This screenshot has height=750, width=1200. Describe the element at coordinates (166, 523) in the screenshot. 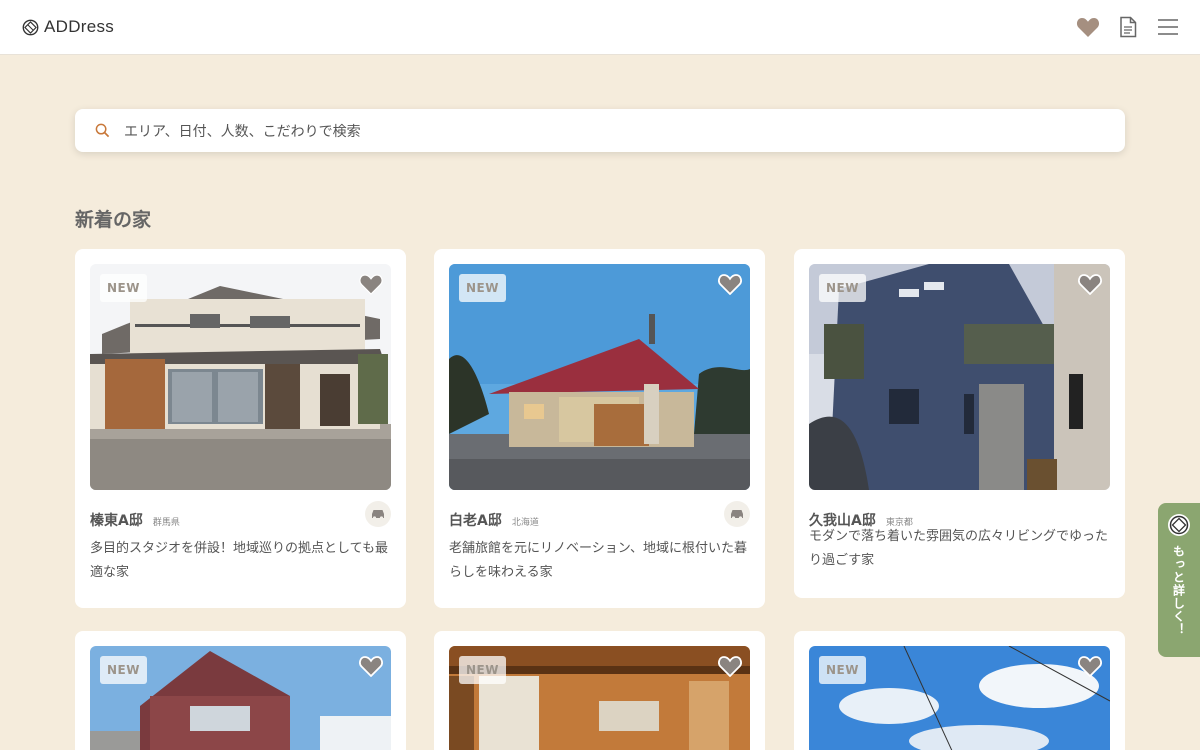

I see `prefecture-label: 群馬県` at that location.